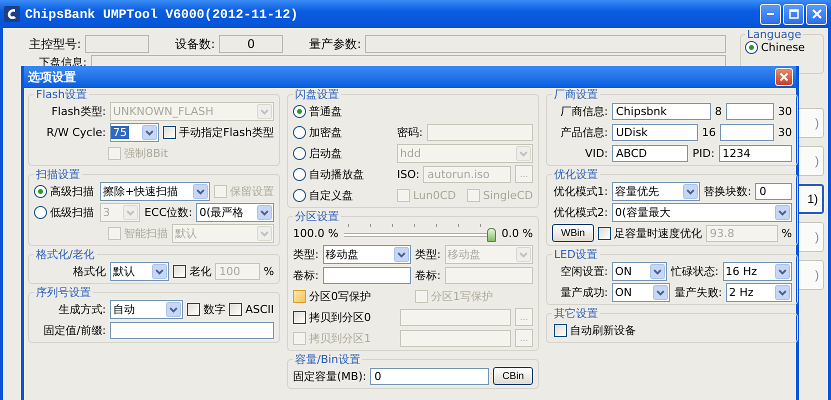 Image resolution: width=831 pixels, height=400 pixels. Describe the element at coordinates (366, 254) in the screenshot. I see `dropdown: 移动盘` at that location.